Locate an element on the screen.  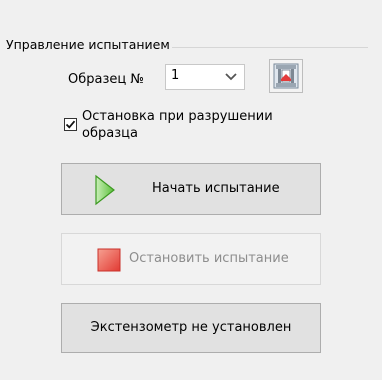
sample-select-value: 1 is located at coordinates (175, 75).